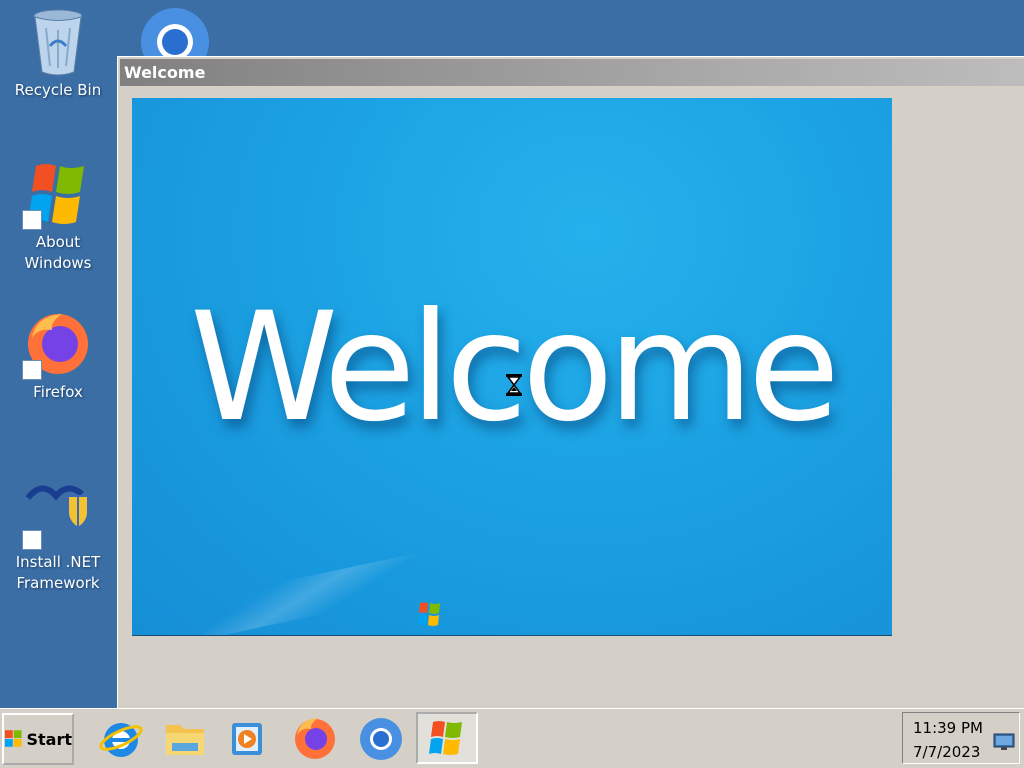 This screenshot has height=768, width=1024. What do you see at coordinates (514, 385) in the screenshot?
I see `hourglass-busy-cursor-icon` at bounding box center [514, 385].